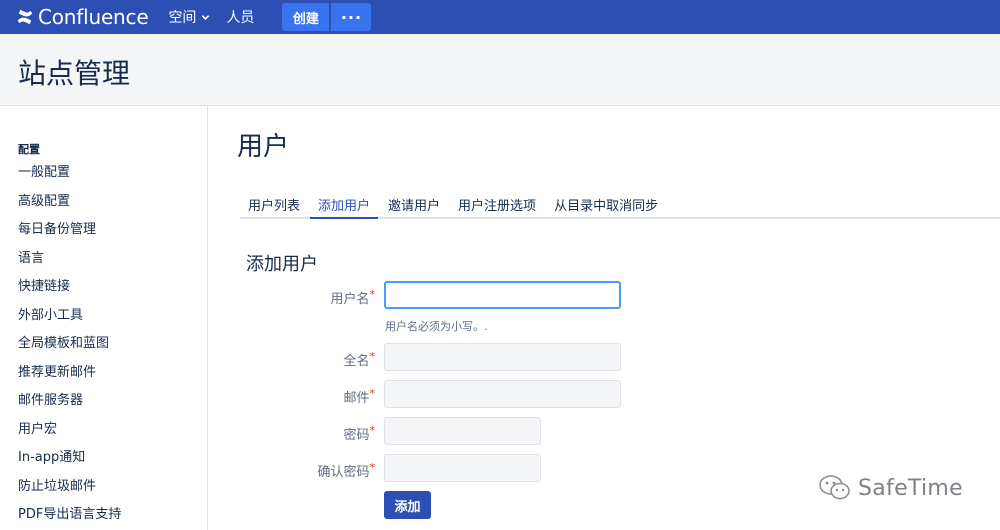 The width and height of the screenshot is (1000, 530). I want to click on sidebar-item: 外部小工具, so click(69, 320).